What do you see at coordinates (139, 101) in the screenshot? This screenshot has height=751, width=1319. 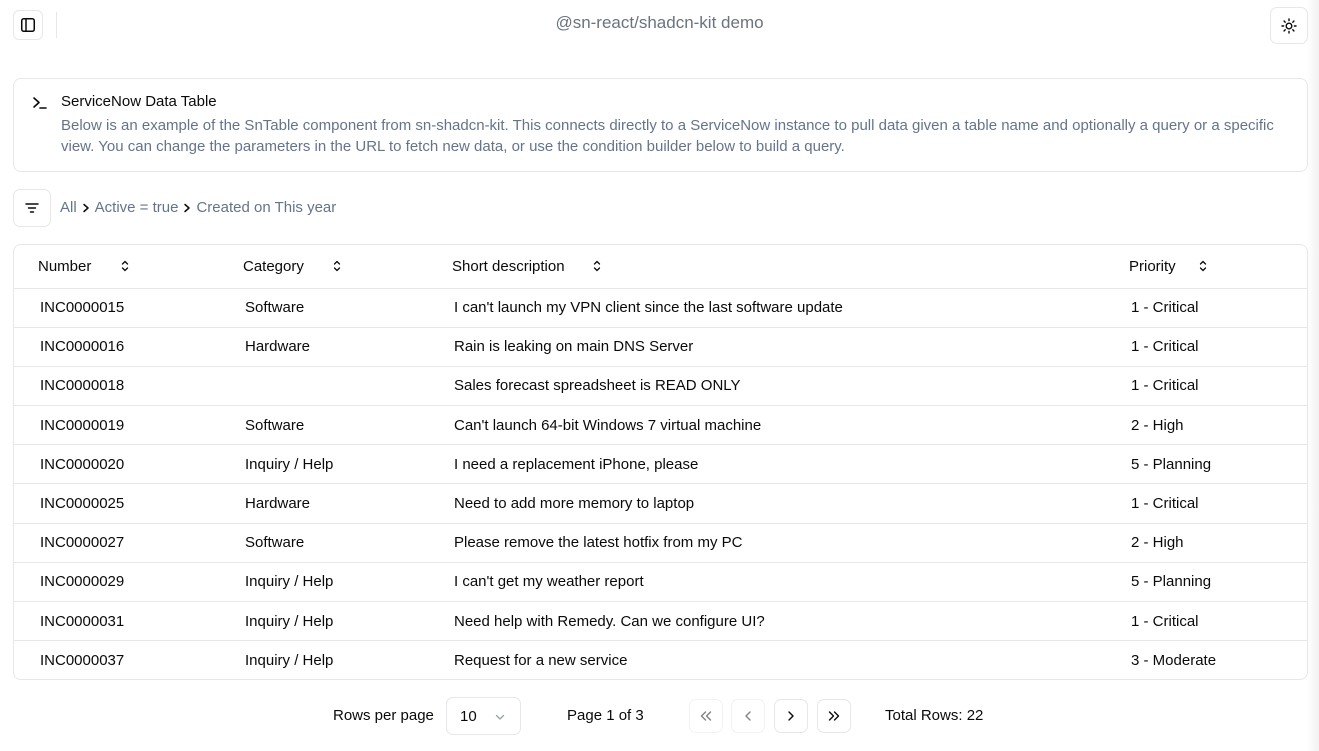 I see `info-title: ServiceNow Data Table` at bounding box center [139, 101].